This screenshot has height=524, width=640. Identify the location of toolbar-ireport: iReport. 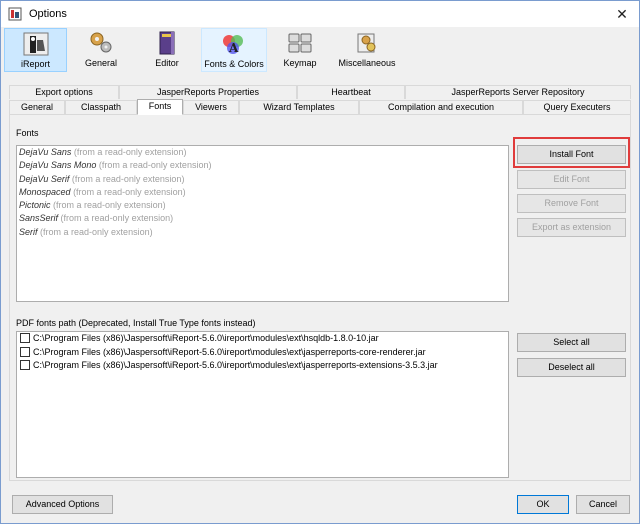
(35, 50).